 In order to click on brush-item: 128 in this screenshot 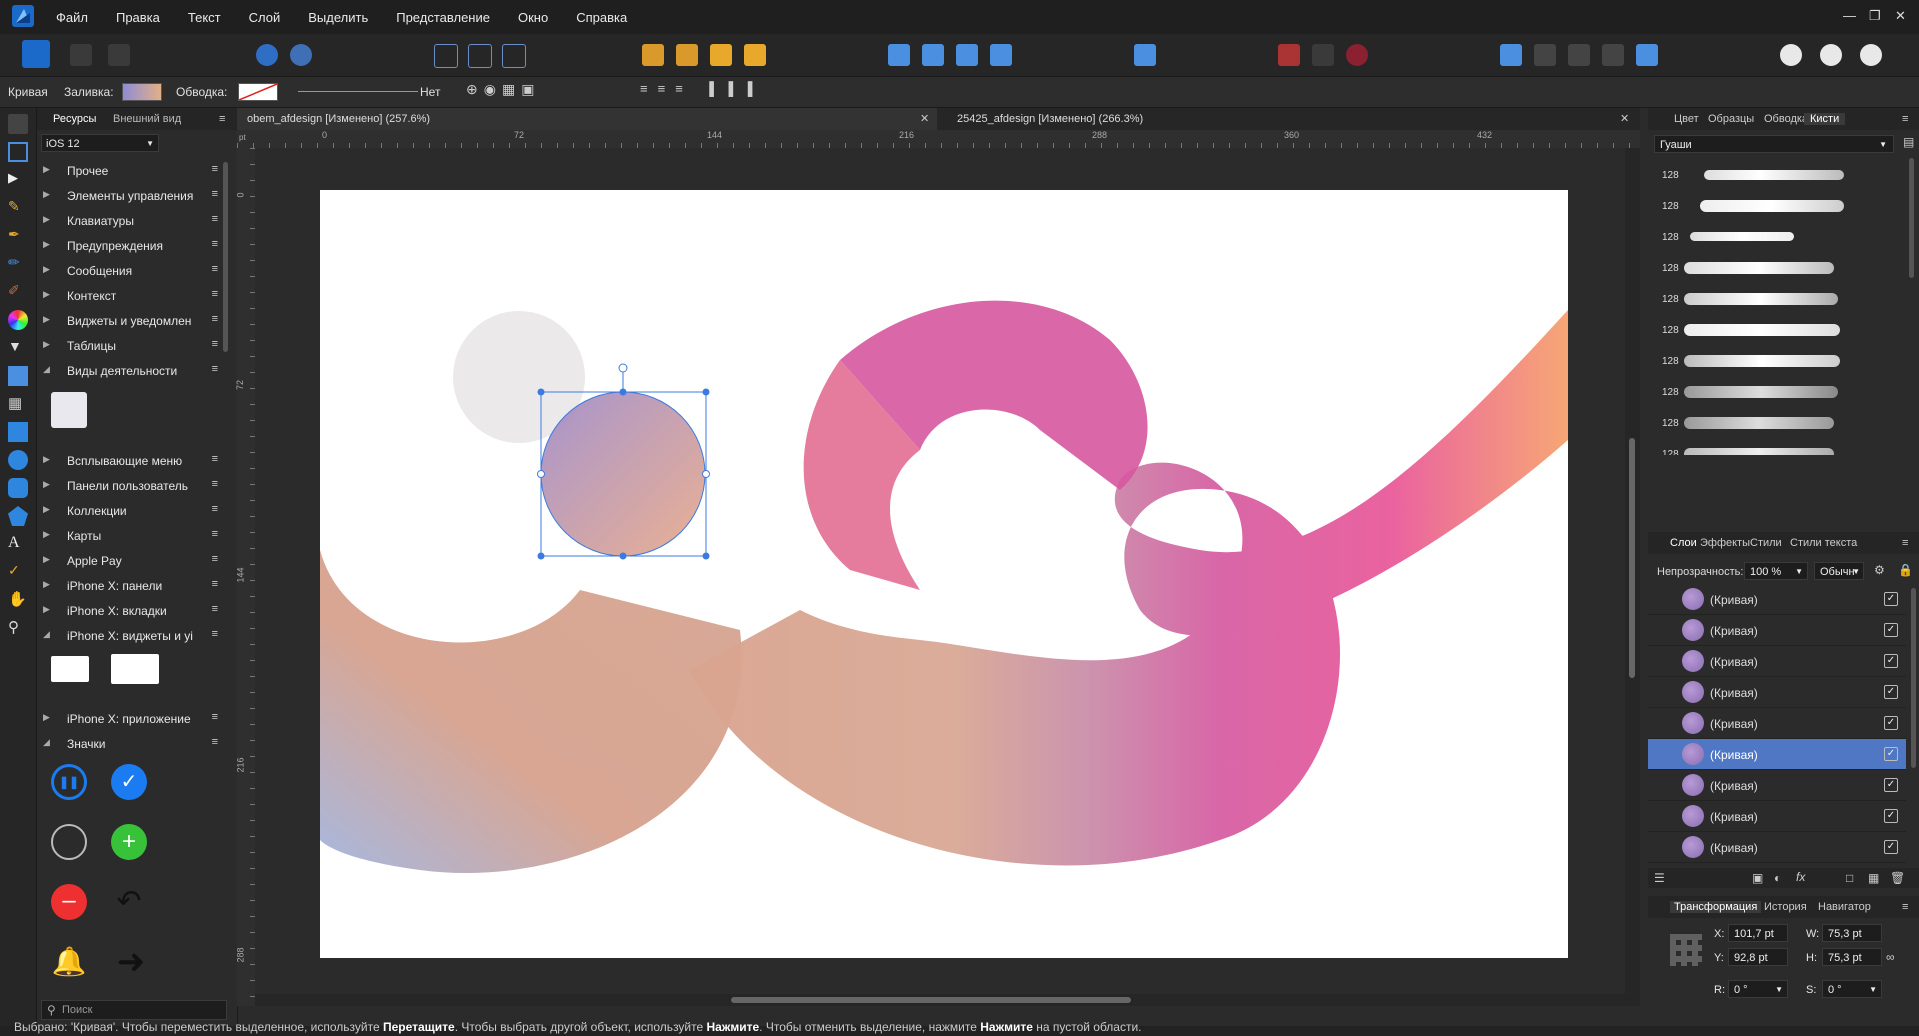, I will do `click(1779, 446)`.